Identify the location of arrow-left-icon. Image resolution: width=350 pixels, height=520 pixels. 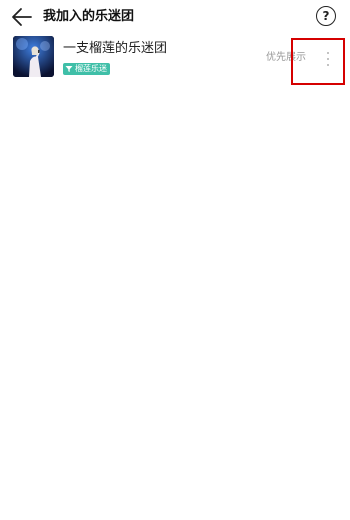
(22, 17).